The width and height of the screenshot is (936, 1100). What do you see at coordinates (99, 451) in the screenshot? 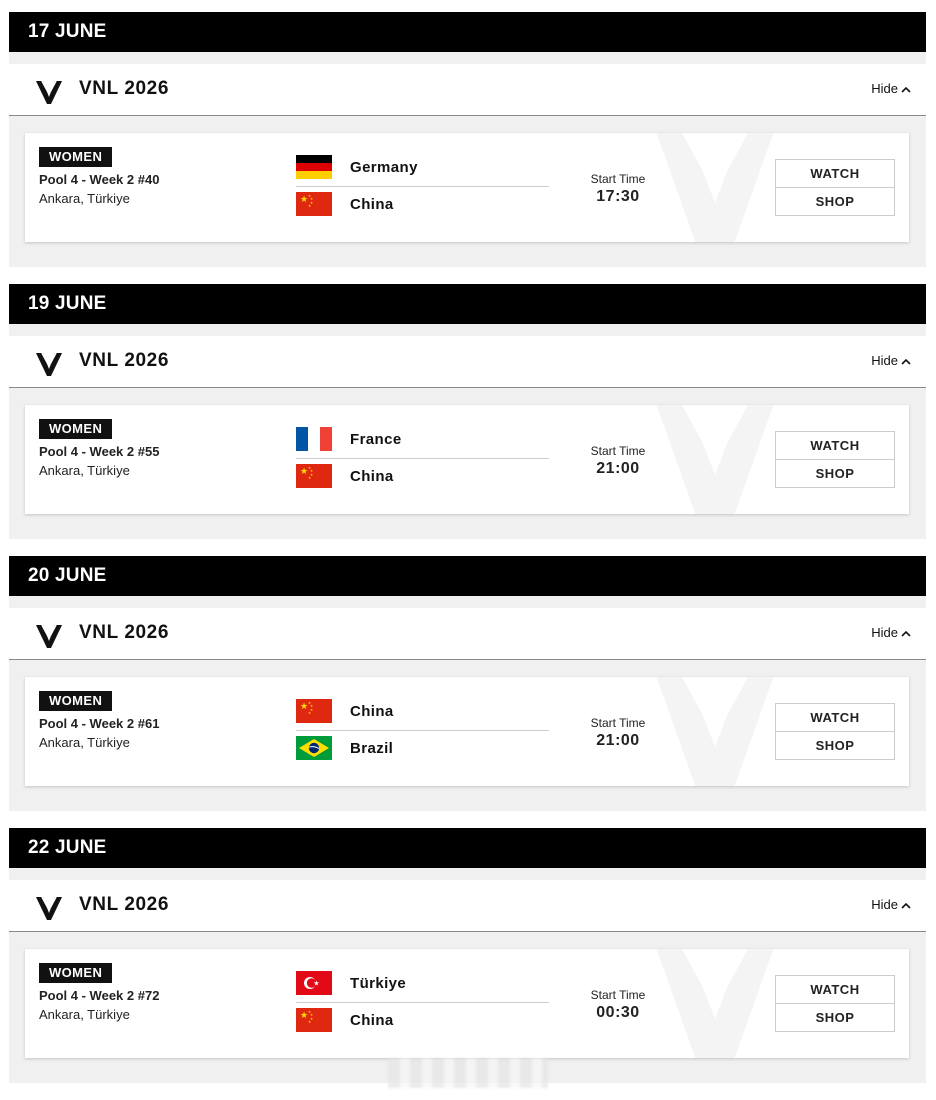
I see `match-pool: Pool 4 - Week 2 #55` at bounding box center [99, 451].